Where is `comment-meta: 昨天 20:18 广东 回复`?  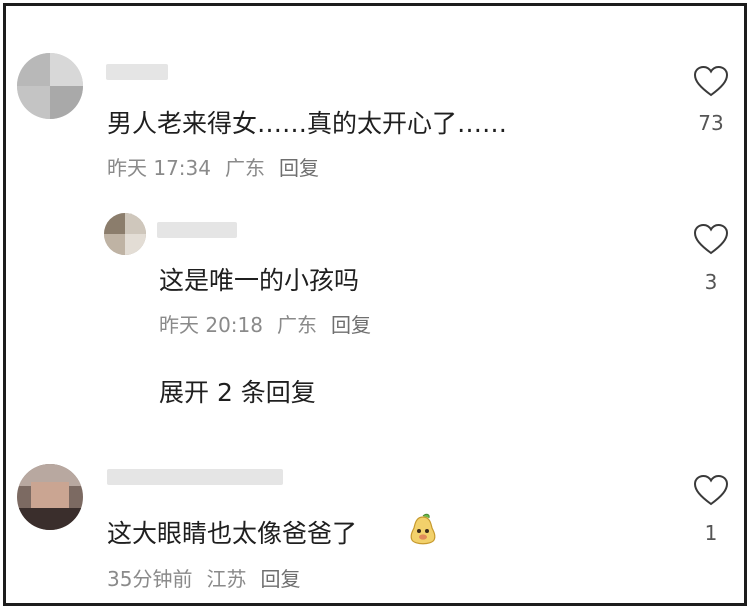 comment-meta: 昨天 20:18 广东 回复 is located at coordinates (272, 323).